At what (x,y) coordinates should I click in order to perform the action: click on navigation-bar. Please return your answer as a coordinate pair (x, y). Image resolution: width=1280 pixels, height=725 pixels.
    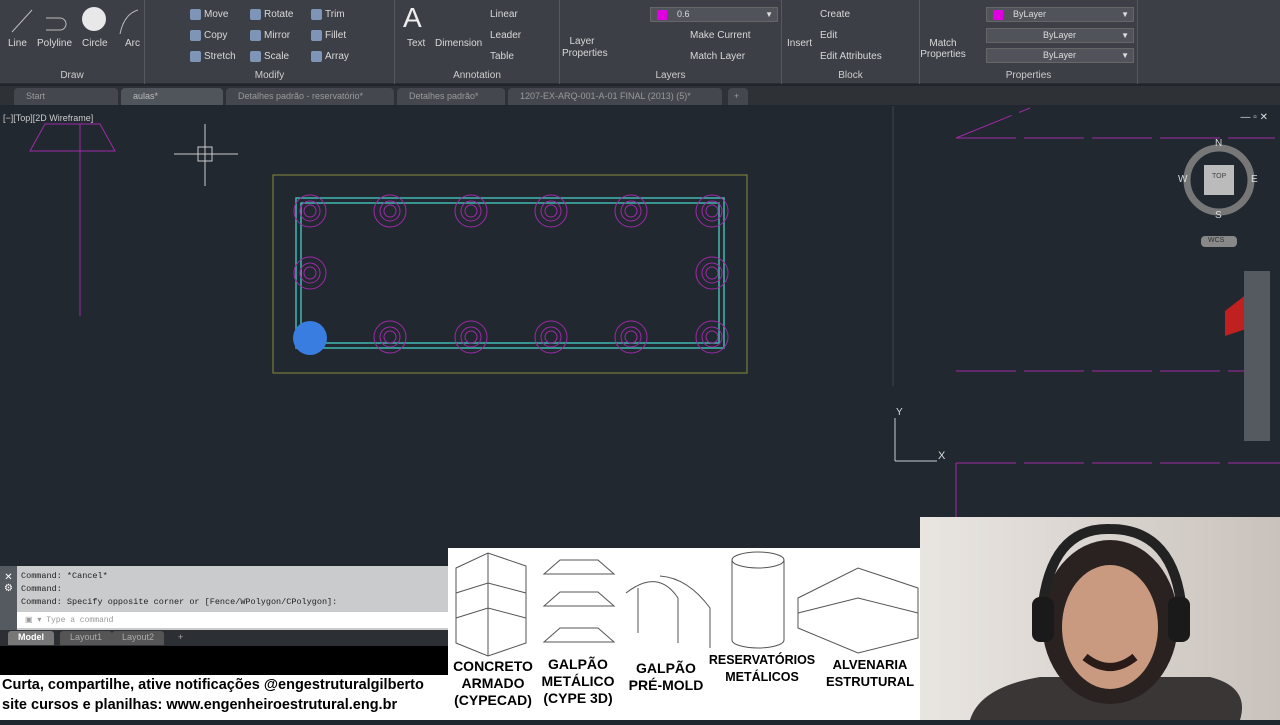
    Looking at the image, I should click on (1257, 356).